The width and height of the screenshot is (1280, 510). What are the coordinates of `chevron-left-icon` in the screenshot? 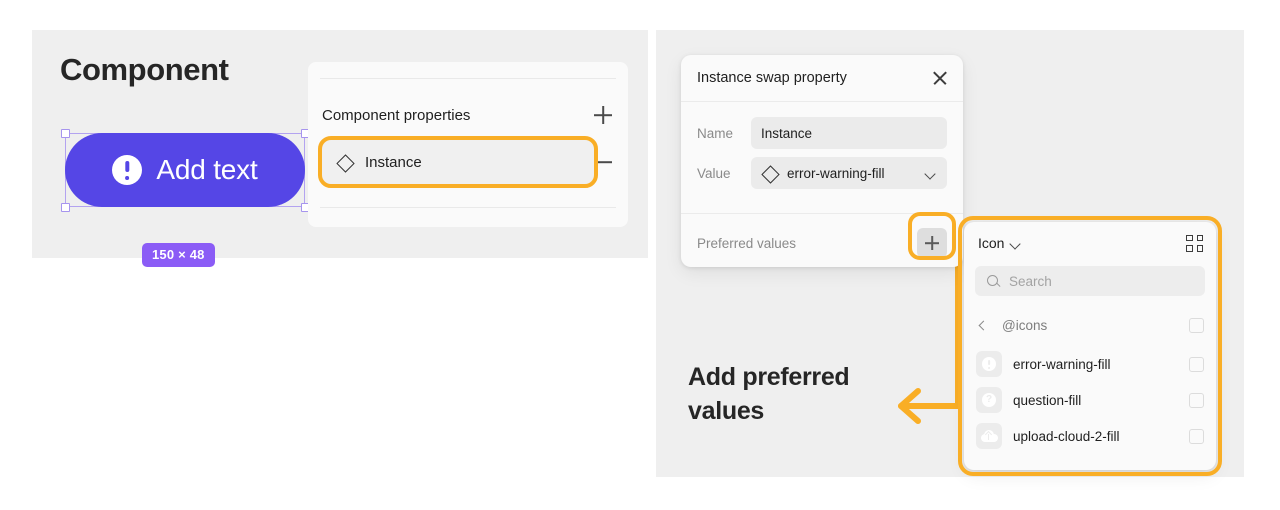 It's located at (982, 325).